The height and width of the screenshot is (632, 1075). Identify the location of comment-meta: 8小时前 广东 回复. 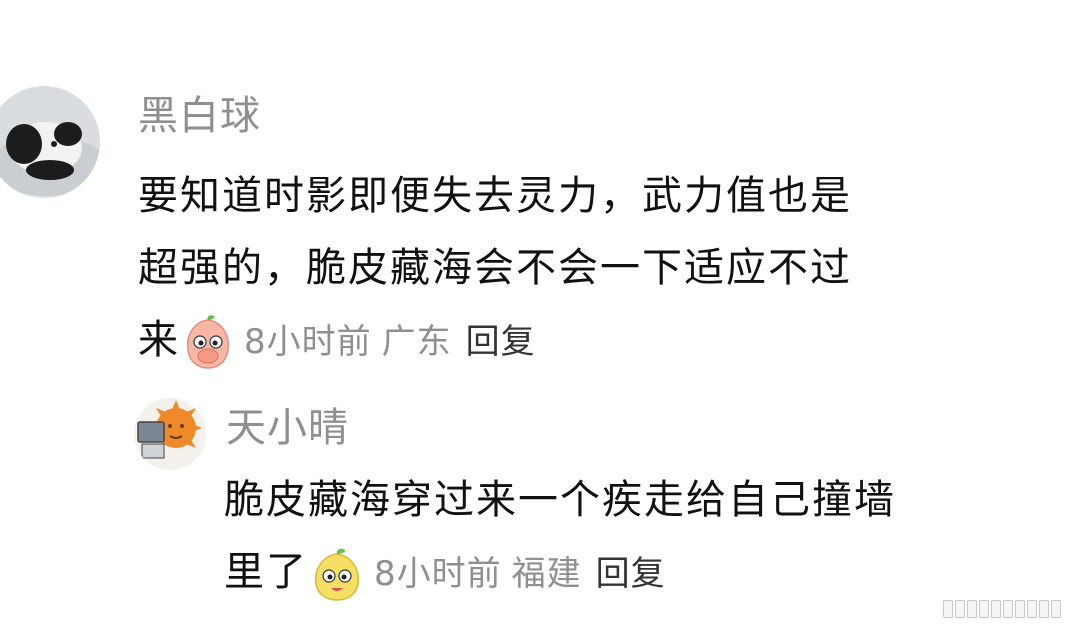
(390, 342).